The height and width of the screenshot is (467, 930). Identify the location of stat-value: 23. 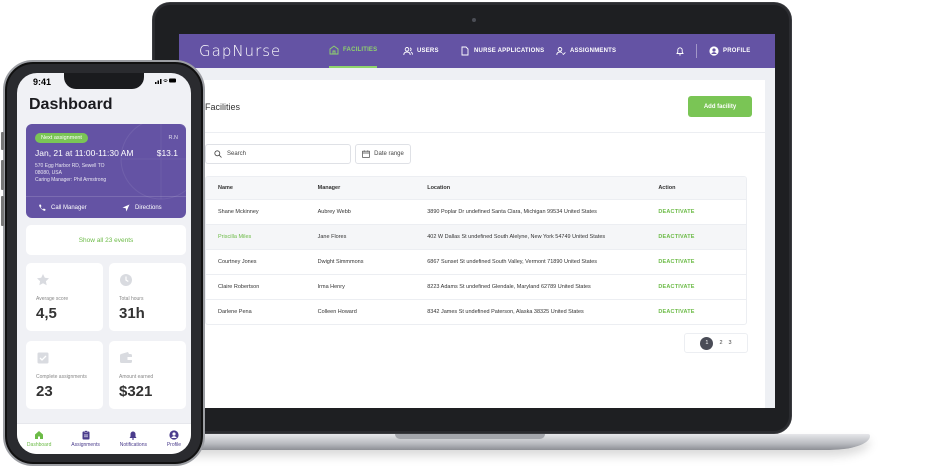
(44, 391).